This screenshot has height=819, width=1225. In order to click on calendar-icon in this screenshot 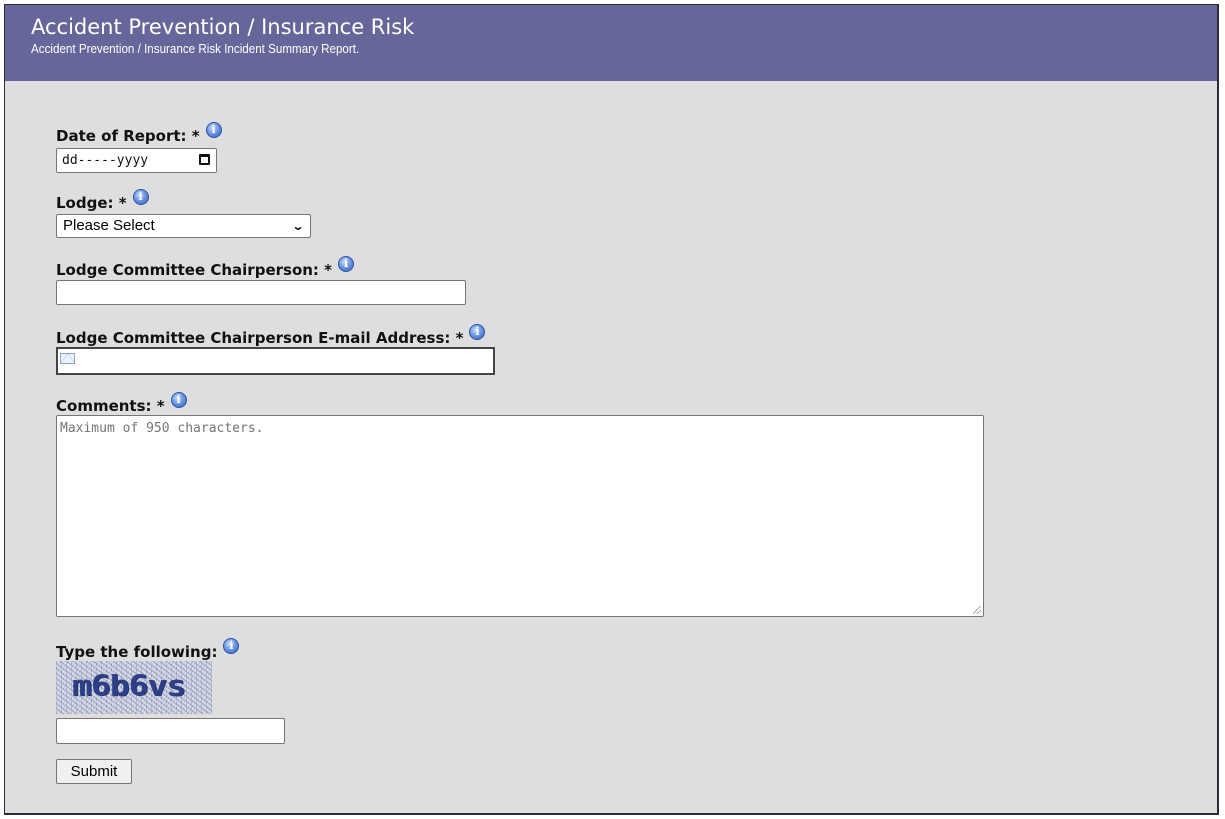, I will do `click(204, 159)`.